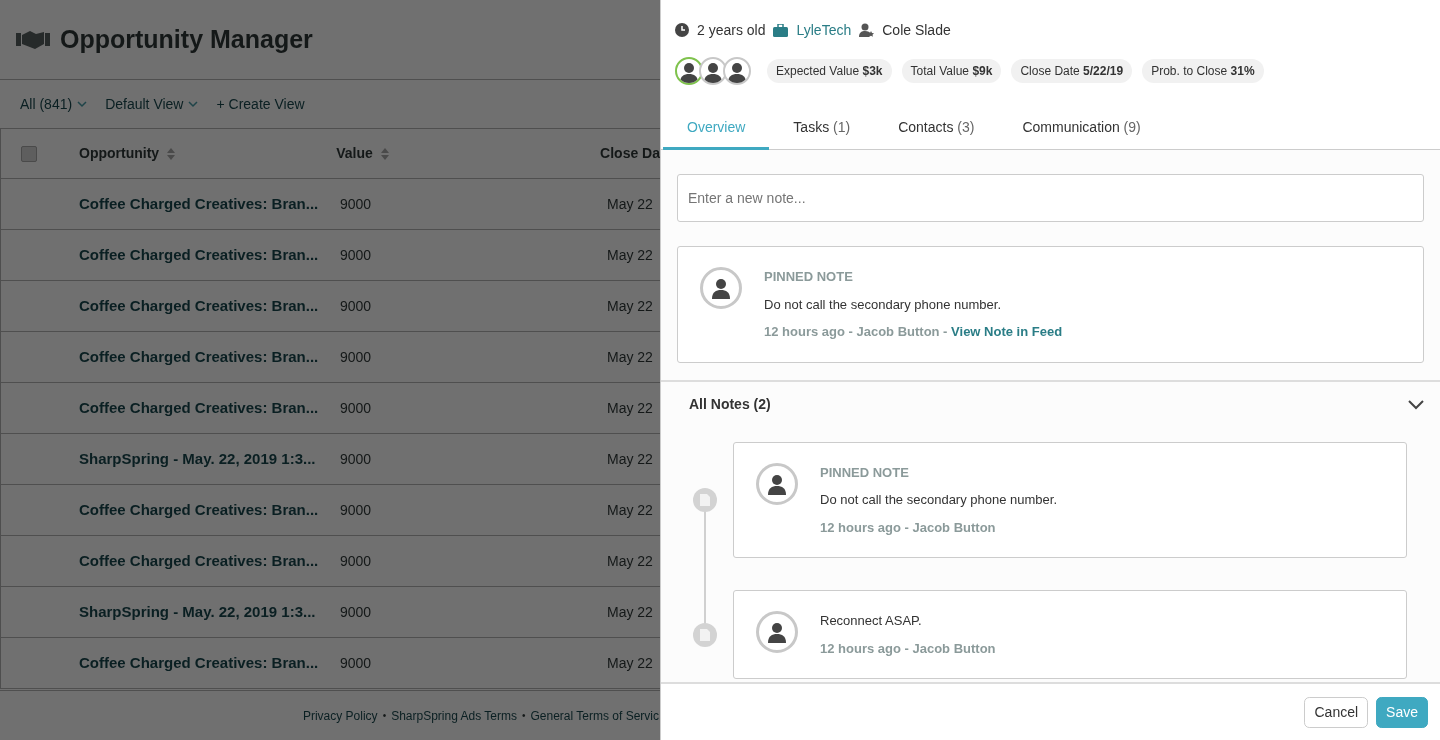 Image resolution: width=1440 pixels, height=740 pixels. I want to click on section-title: All Notes (2), so click(730, 404).